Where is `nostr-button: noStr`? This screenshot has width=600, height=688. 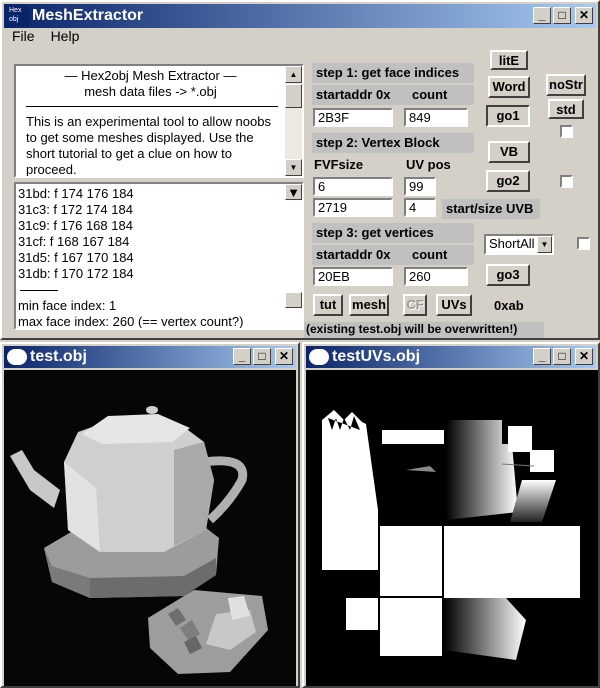 nostr-button: noStr is located at coordinates (566, 85).